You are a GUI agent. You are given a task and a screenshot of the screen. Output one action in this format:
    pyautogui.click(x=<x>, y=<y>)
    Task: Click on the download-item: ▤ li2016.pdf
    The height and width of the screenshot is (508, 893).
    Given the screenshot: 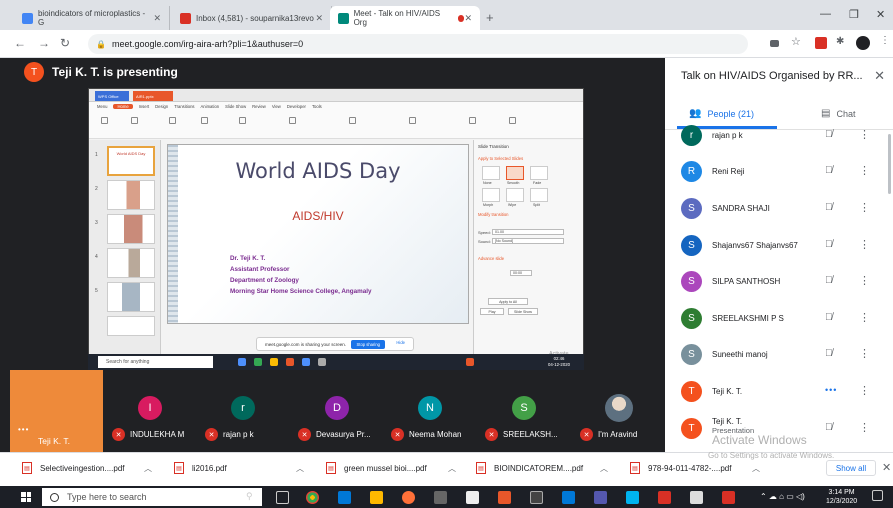 What is the action you would take?
    pyautogui.click(x=200, y=468)
    